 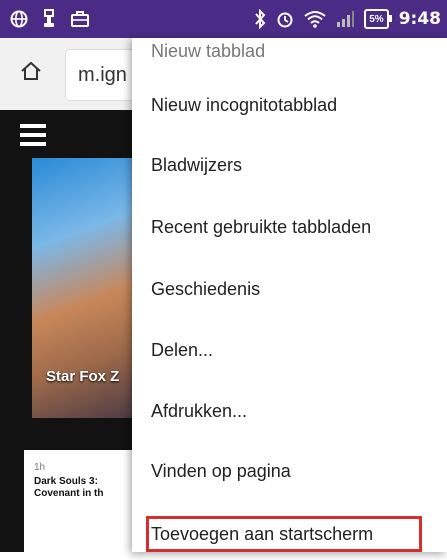 What do you see at coordinates (69, 487) in the screenshot?
I see `article-title: Dark Souls 3: Covenant in th` at bounding box center [69, 487].